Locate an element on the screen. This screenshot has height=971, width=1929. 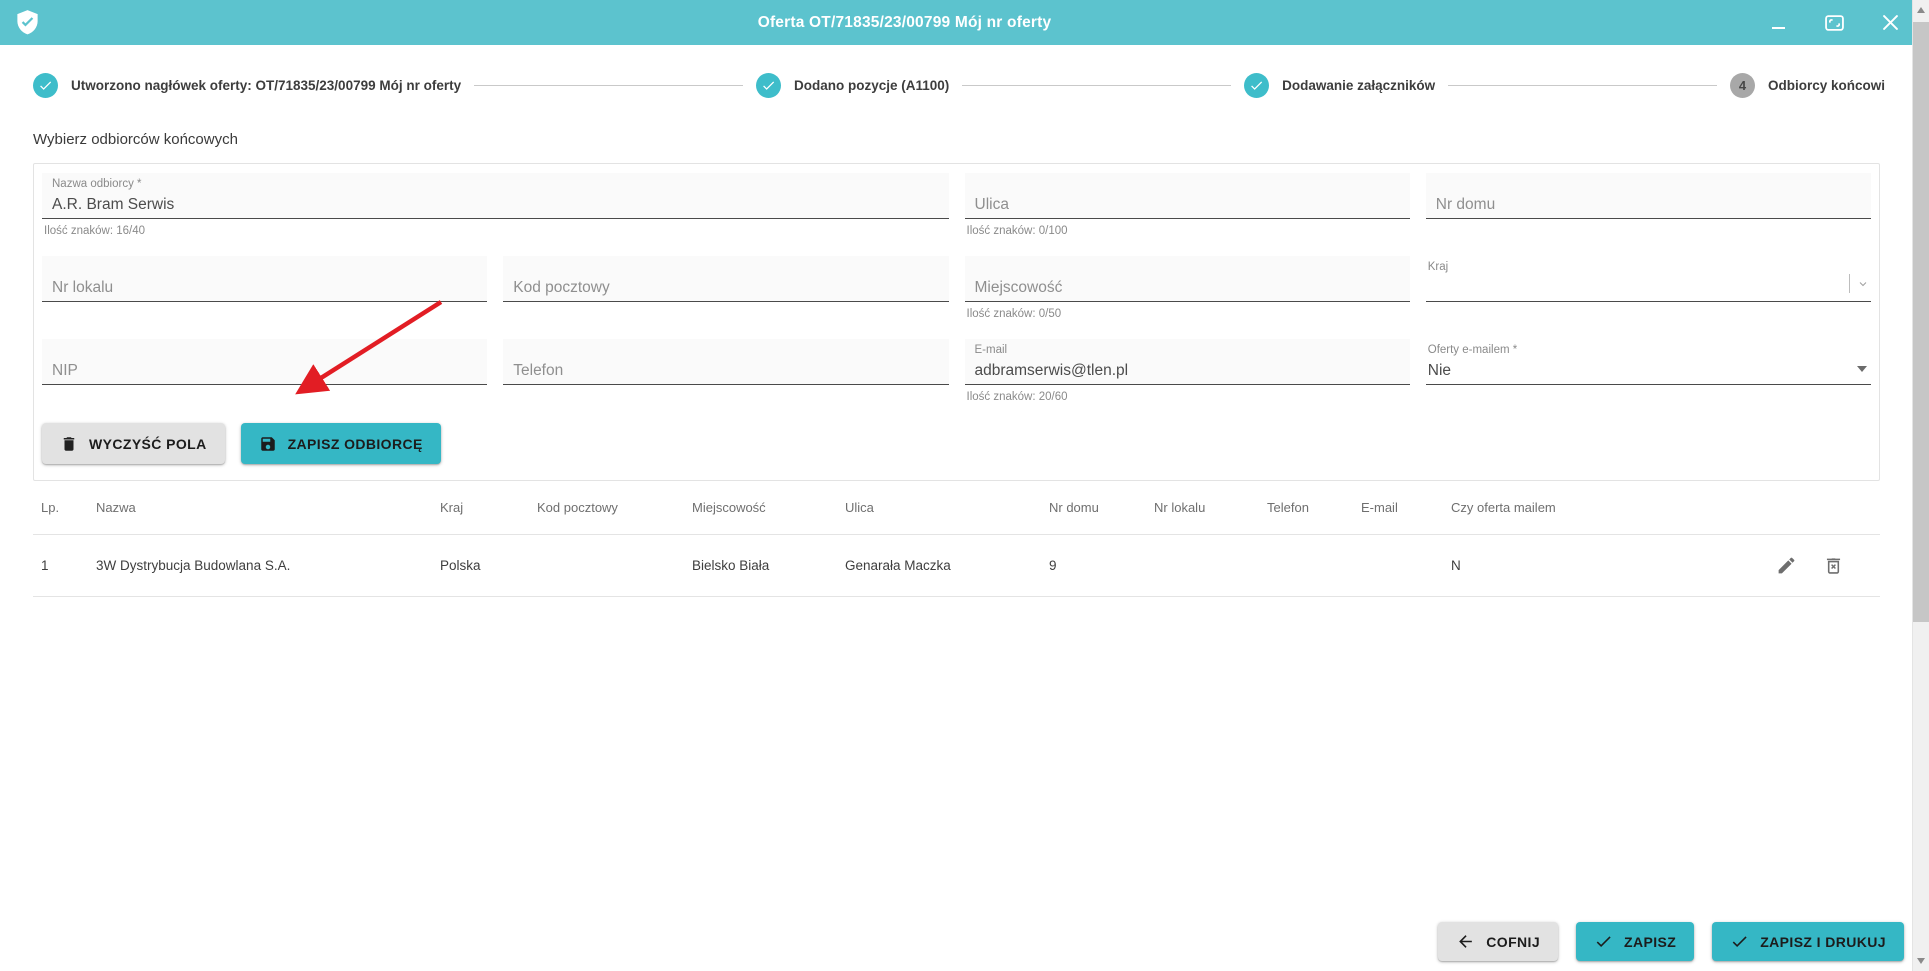
ulica-hint: Ilość znaków: 0/100 is located at coordinates (1017, 231).